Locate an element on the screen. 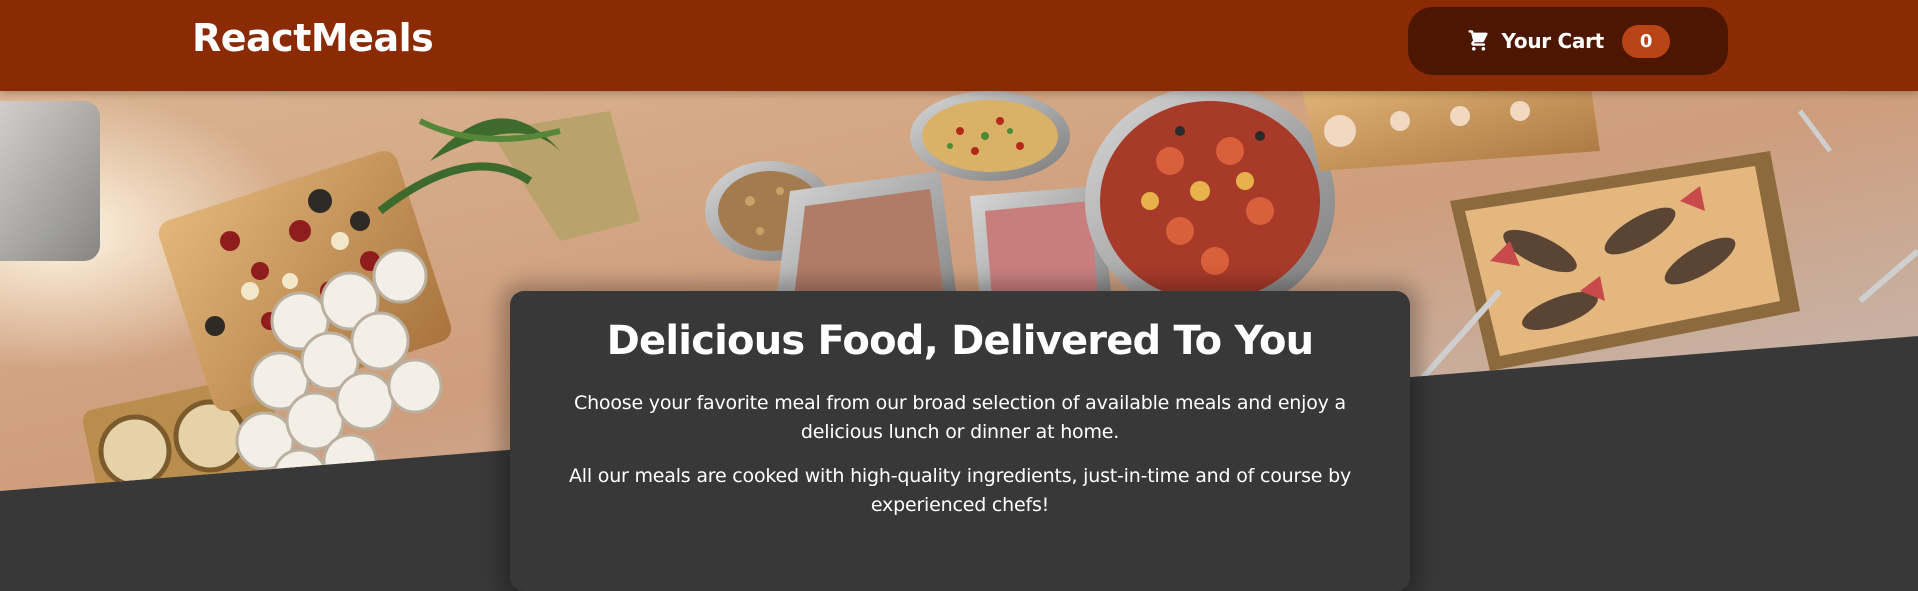  cart-button: Your Cart 0 is located at coordinates (1568, 41).